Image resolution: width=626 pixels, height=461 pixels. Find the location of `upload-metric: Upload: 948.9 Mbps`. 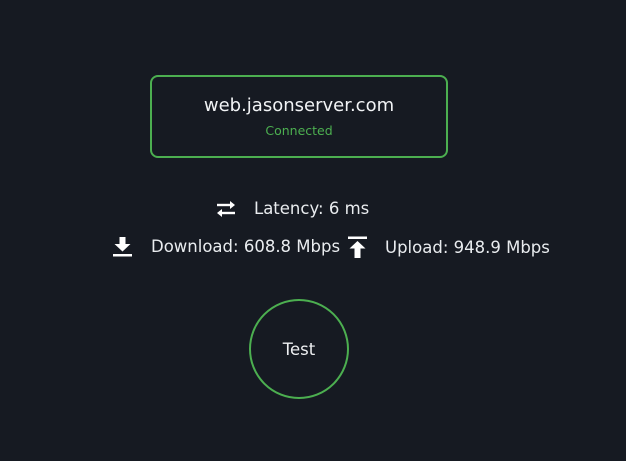

upload-metric: Upload: 948.9 Mbps is located at coordinates (448, 247).